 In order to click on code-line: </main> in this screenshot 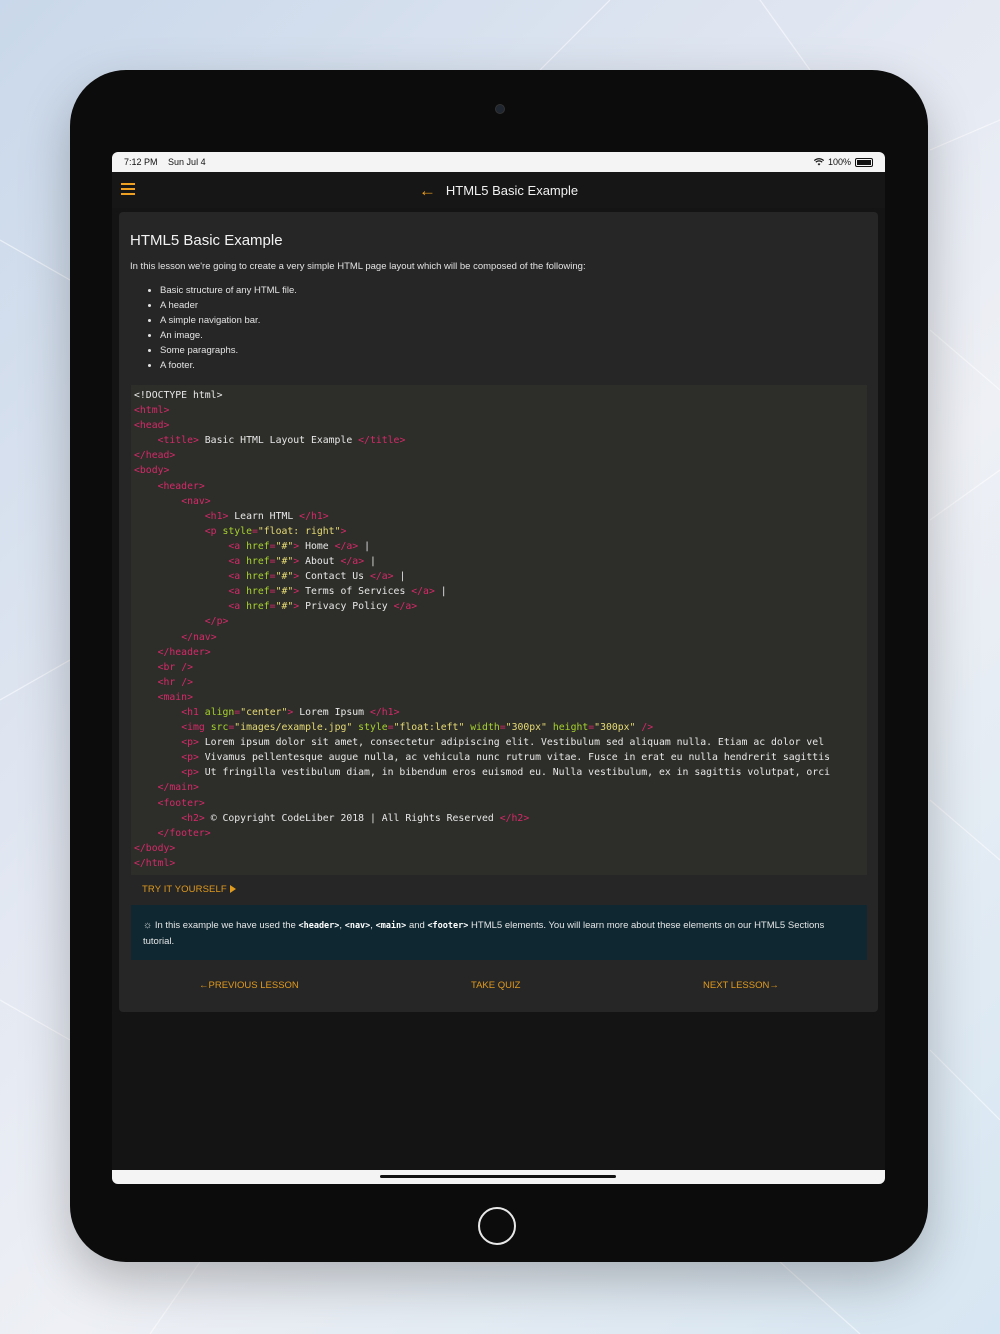, I will do `click(178, 788)`.